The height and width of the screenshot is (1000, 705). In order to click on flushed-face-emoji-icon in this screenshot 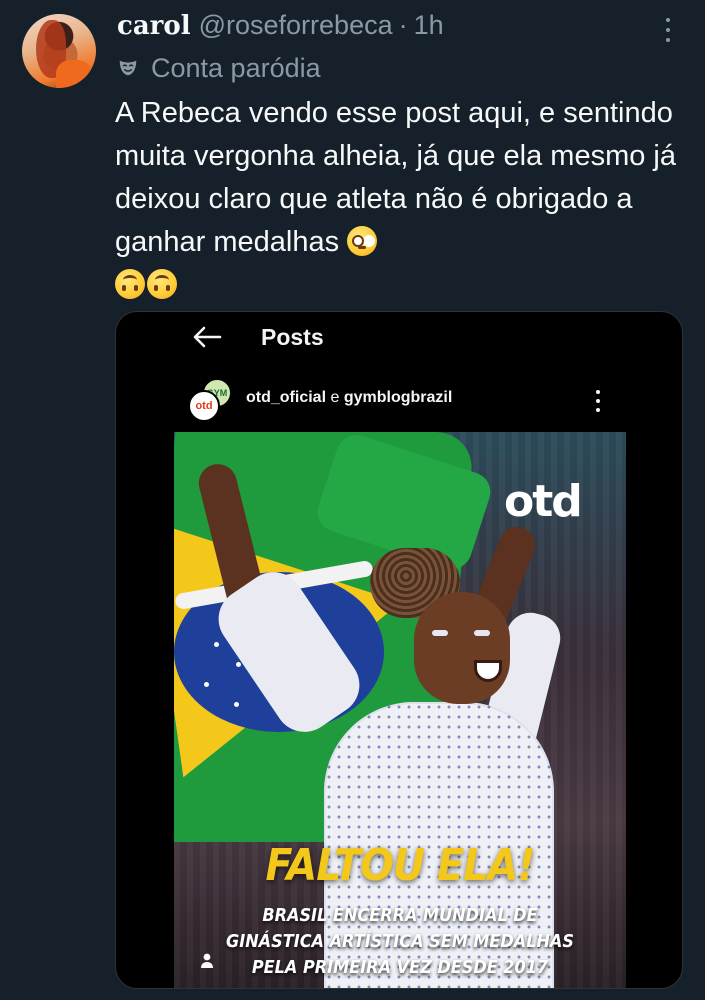, I will do `click(362, 241)`.